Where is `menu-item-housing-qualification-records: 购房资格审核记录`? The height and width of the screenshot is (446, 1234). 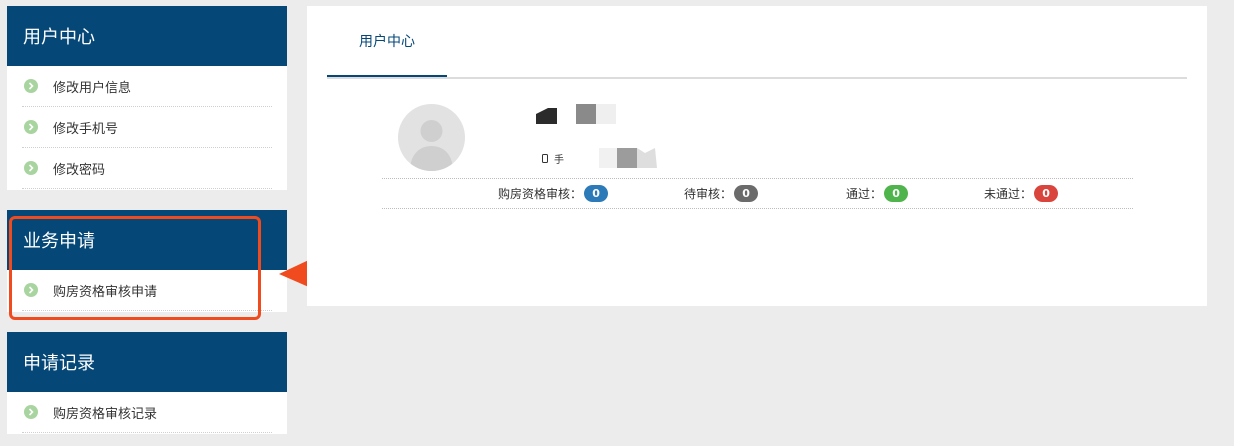
menu-item-housing-qualification-records: 购房资格审核记录 is located at coordinates (147, 412).